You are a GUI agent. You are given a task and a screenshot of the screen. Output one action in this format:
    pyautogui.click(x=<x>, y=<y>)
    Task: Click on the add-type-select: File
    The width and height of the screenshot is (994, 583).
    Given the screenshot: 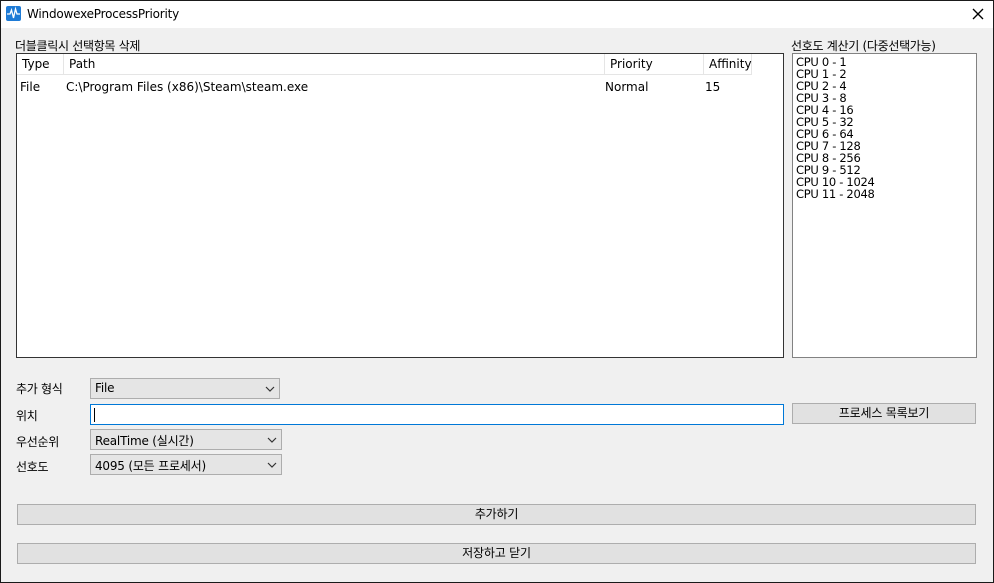 What is the action you would take?
    pyautogui.click(x=185, y=388)
    